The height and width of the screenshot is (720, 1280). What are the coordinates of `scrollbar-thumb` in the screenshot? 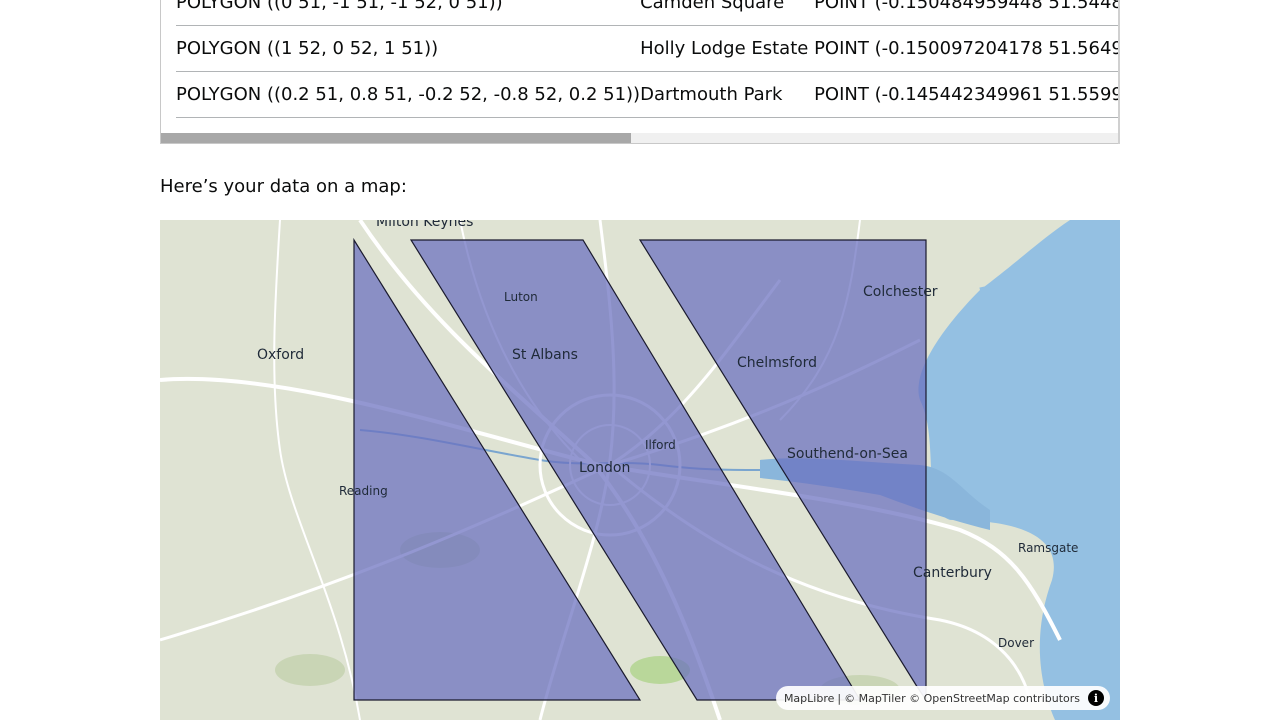 It's located at (396, 138).